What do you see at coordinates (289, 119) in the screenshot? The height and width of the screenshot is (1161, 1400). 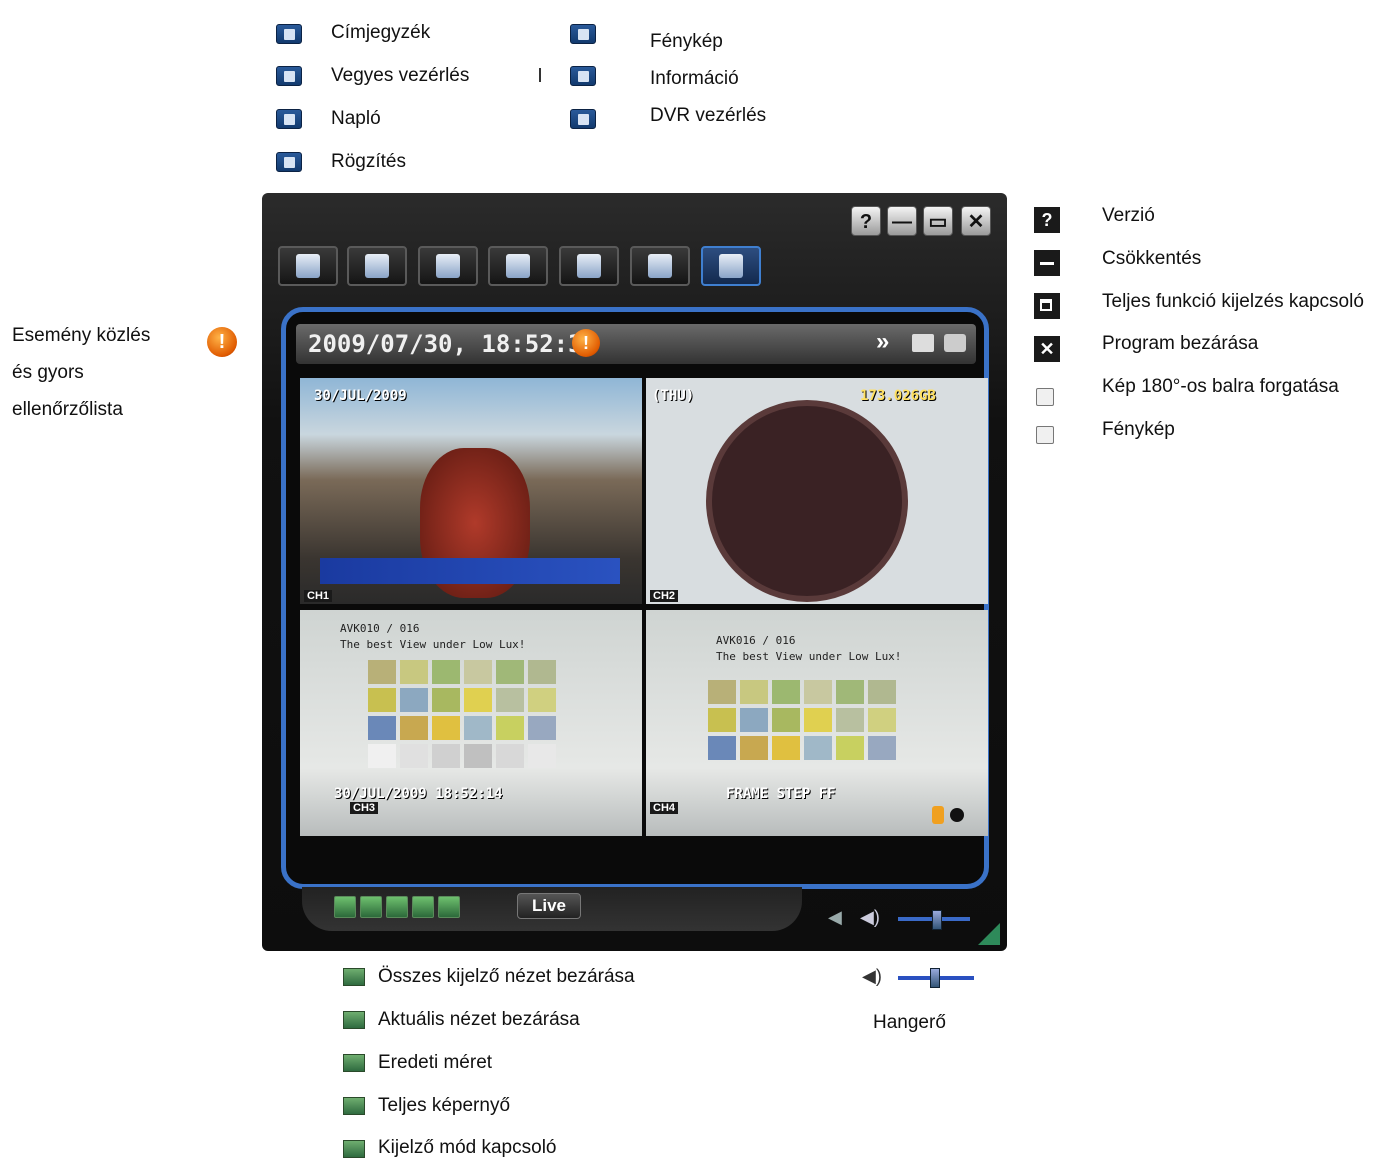 I see `log-icon` at bounding box center [289, 119].